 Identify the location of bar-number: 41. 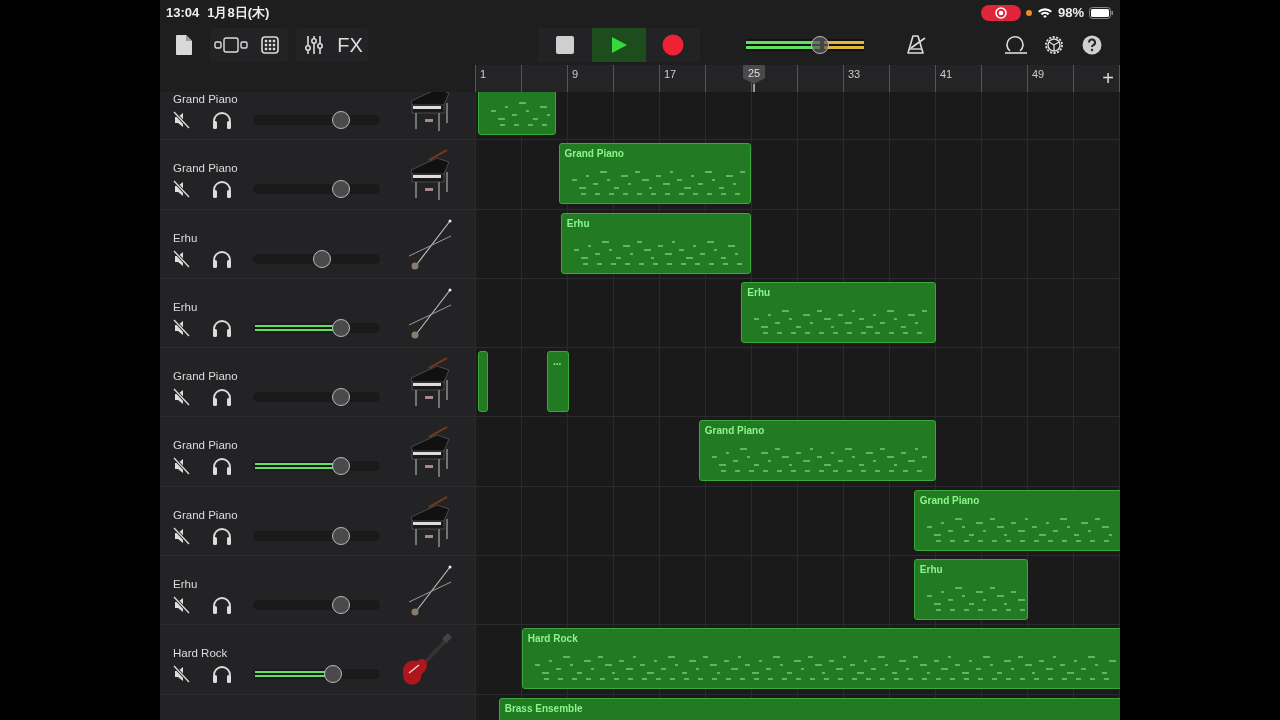
(946, 74).